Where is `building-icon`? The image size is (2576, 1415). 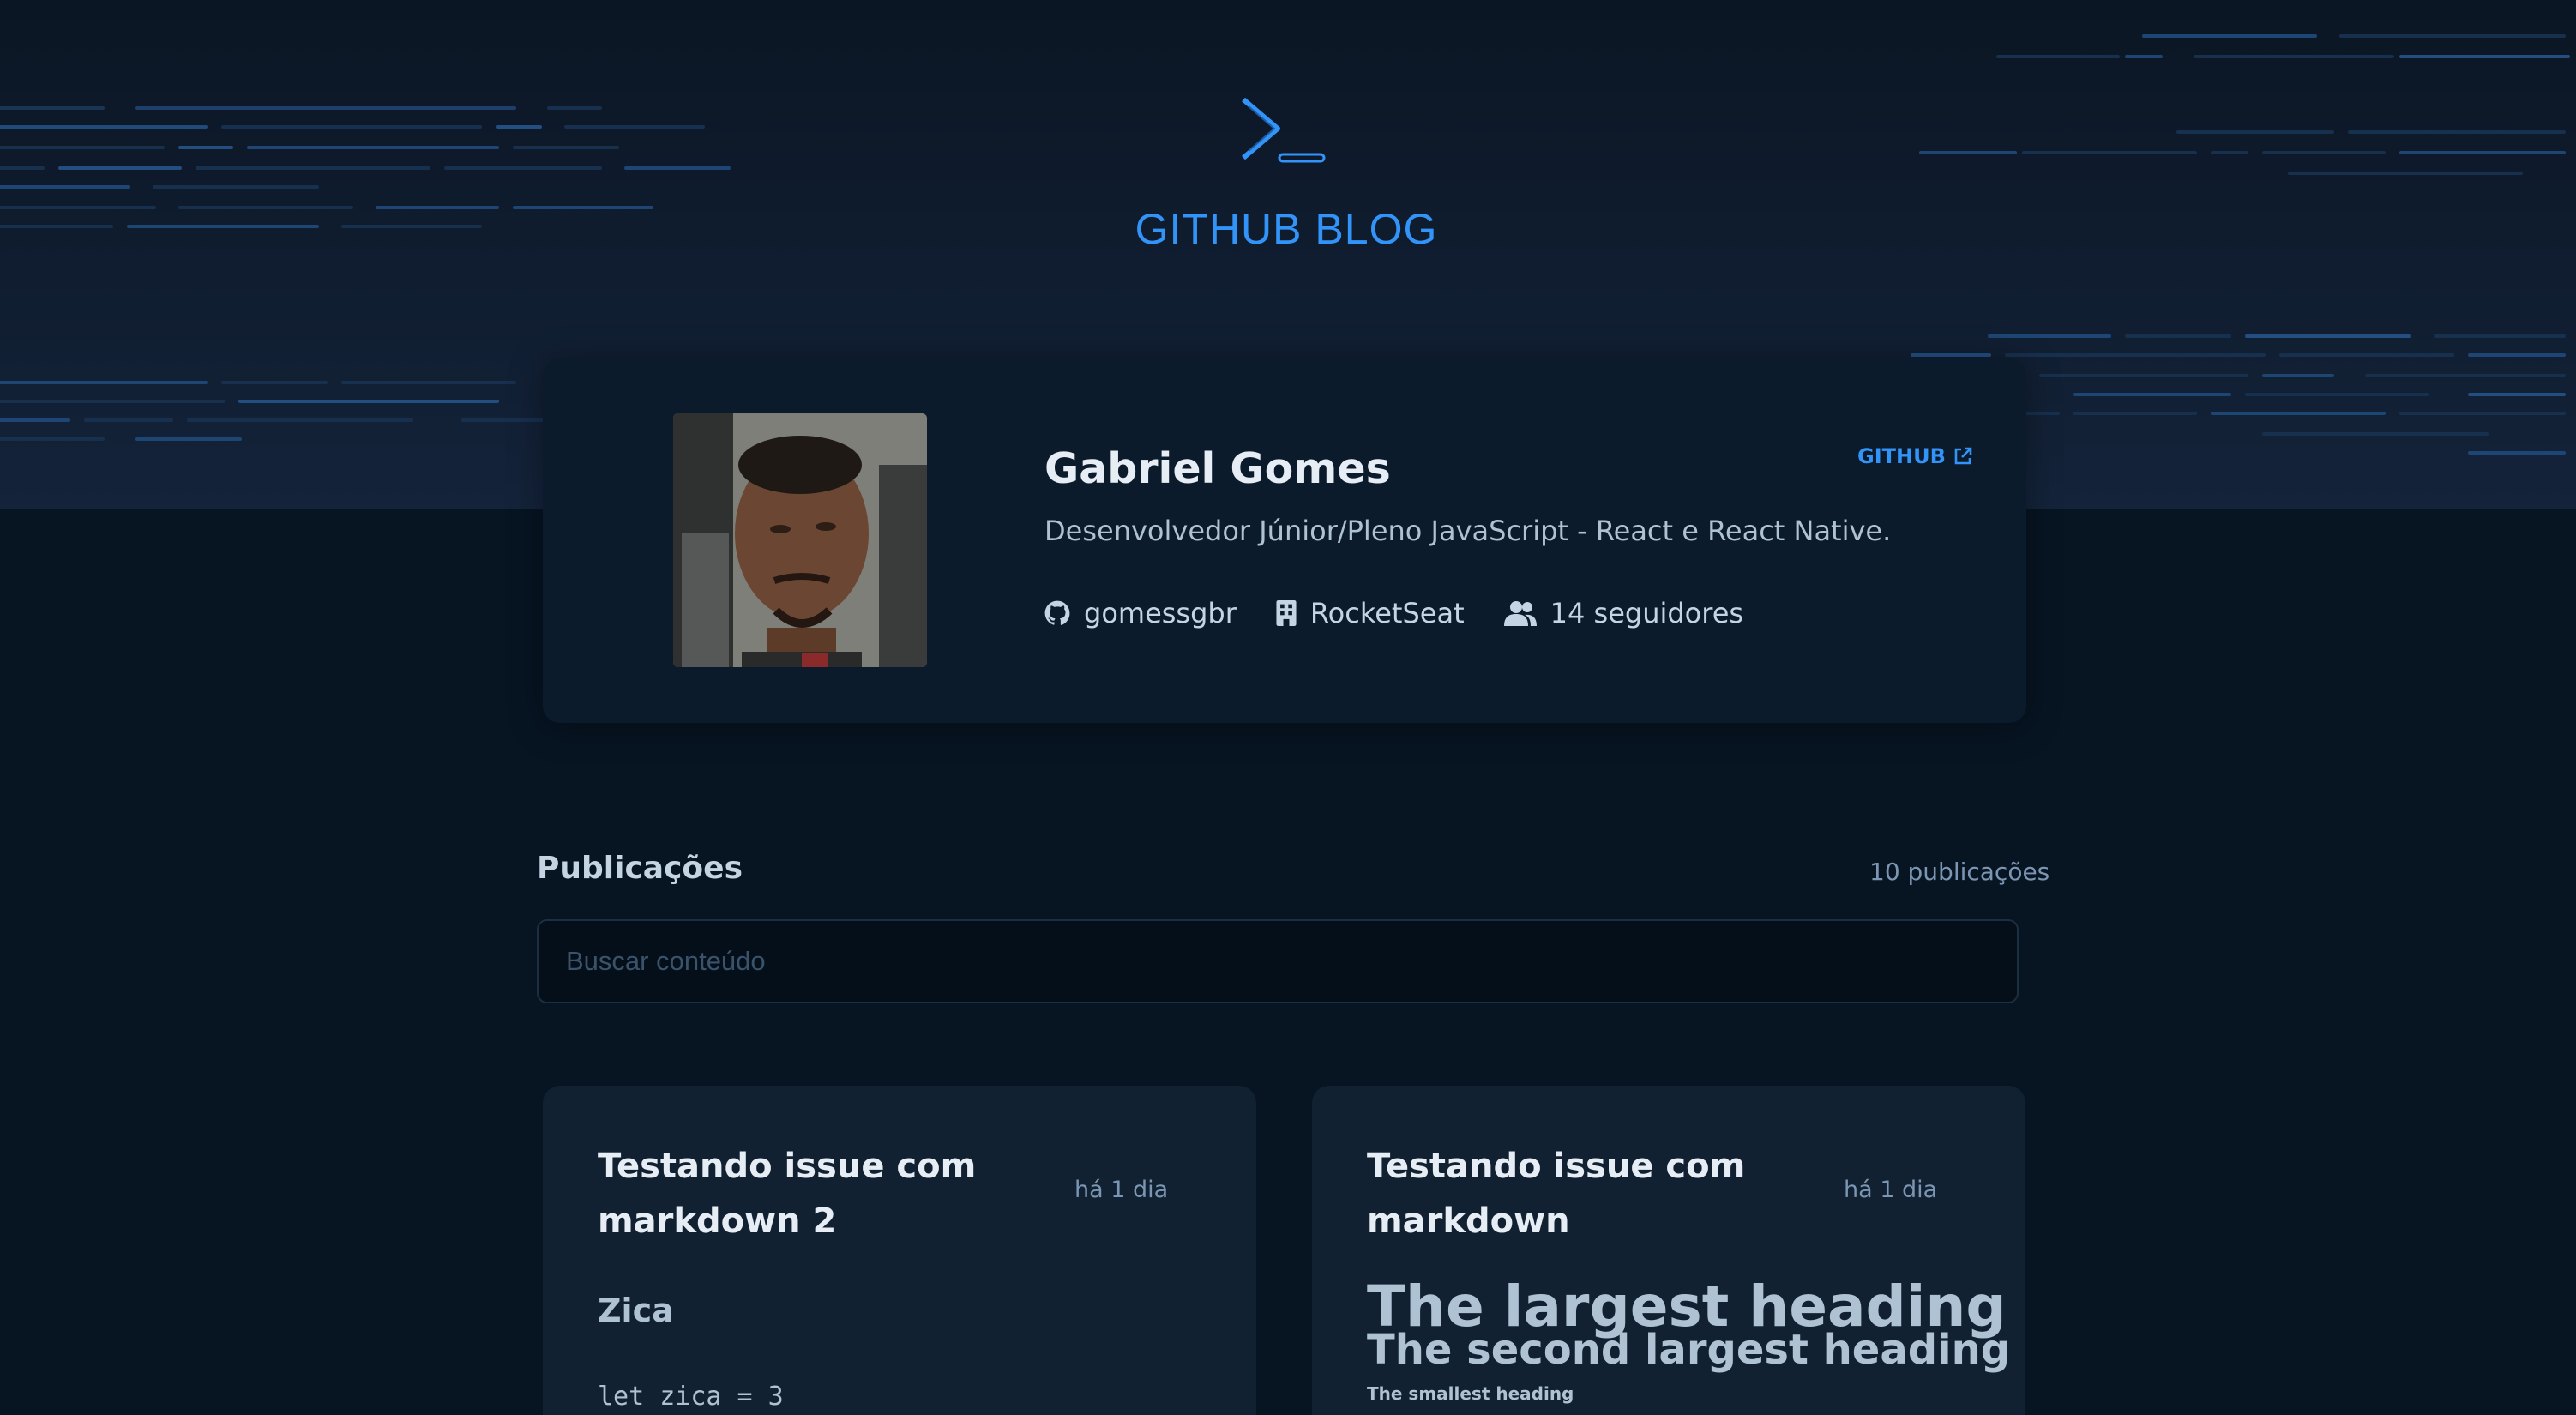
building-icon is located at coordinates (1286, 613).